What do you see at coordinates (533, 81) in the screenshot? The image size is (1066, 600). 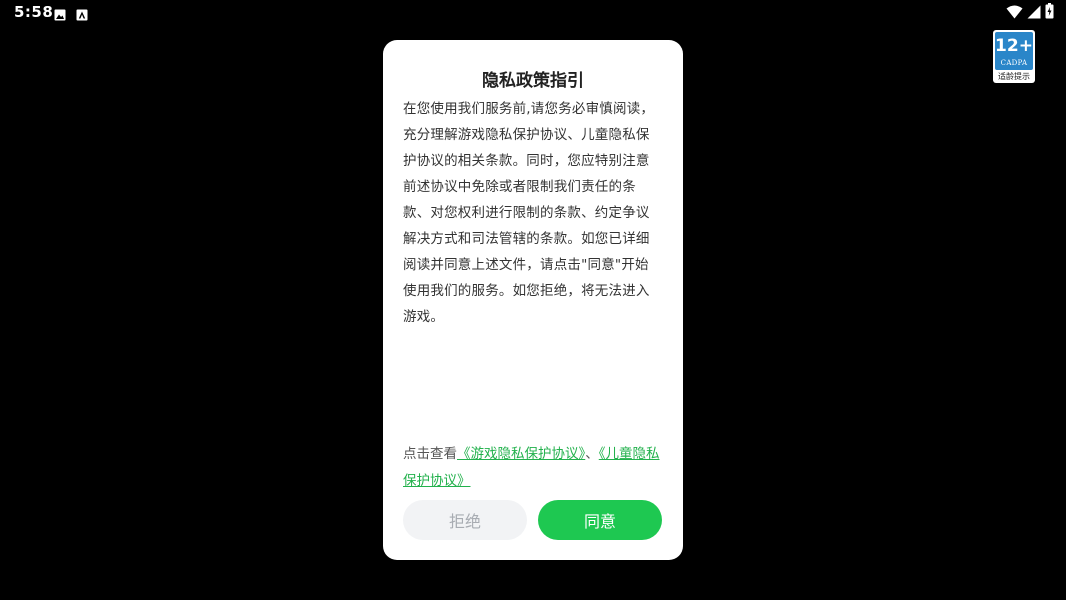 I see `dialog-title: 隐私政策指引` at bounding box center [533, 81].